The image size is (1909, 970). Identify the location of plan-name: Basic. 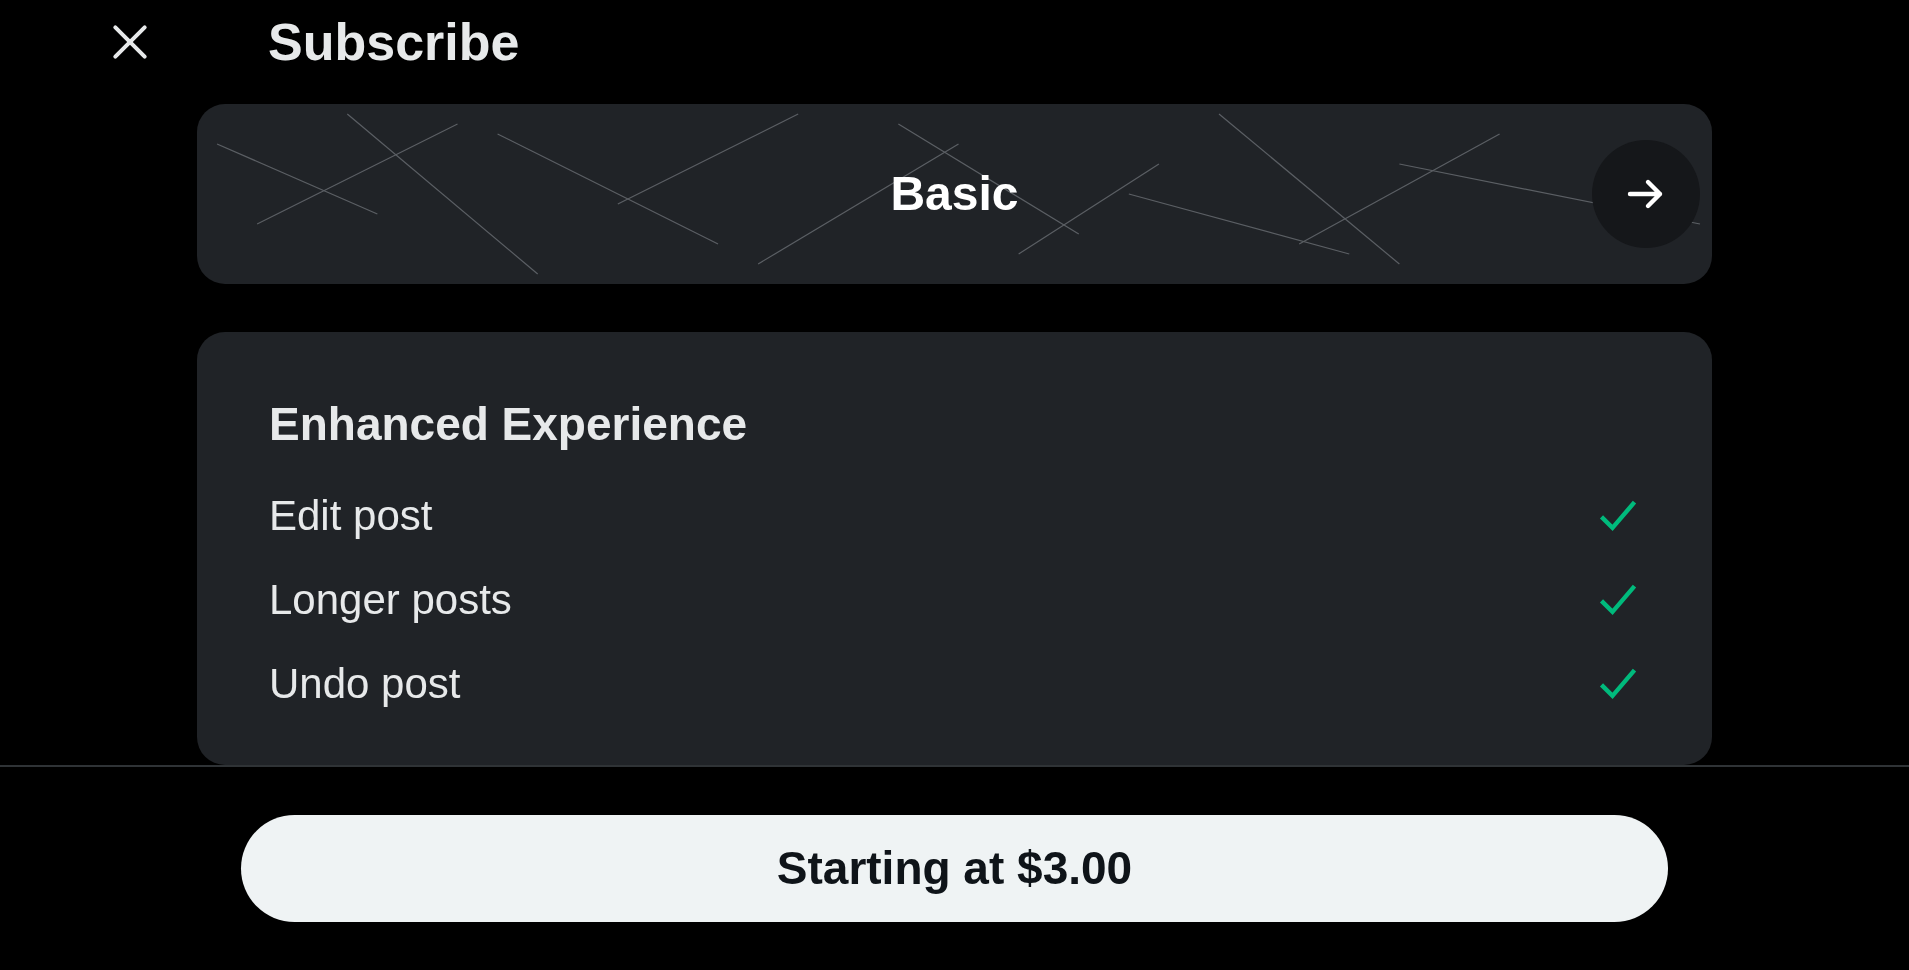
(954, 194).